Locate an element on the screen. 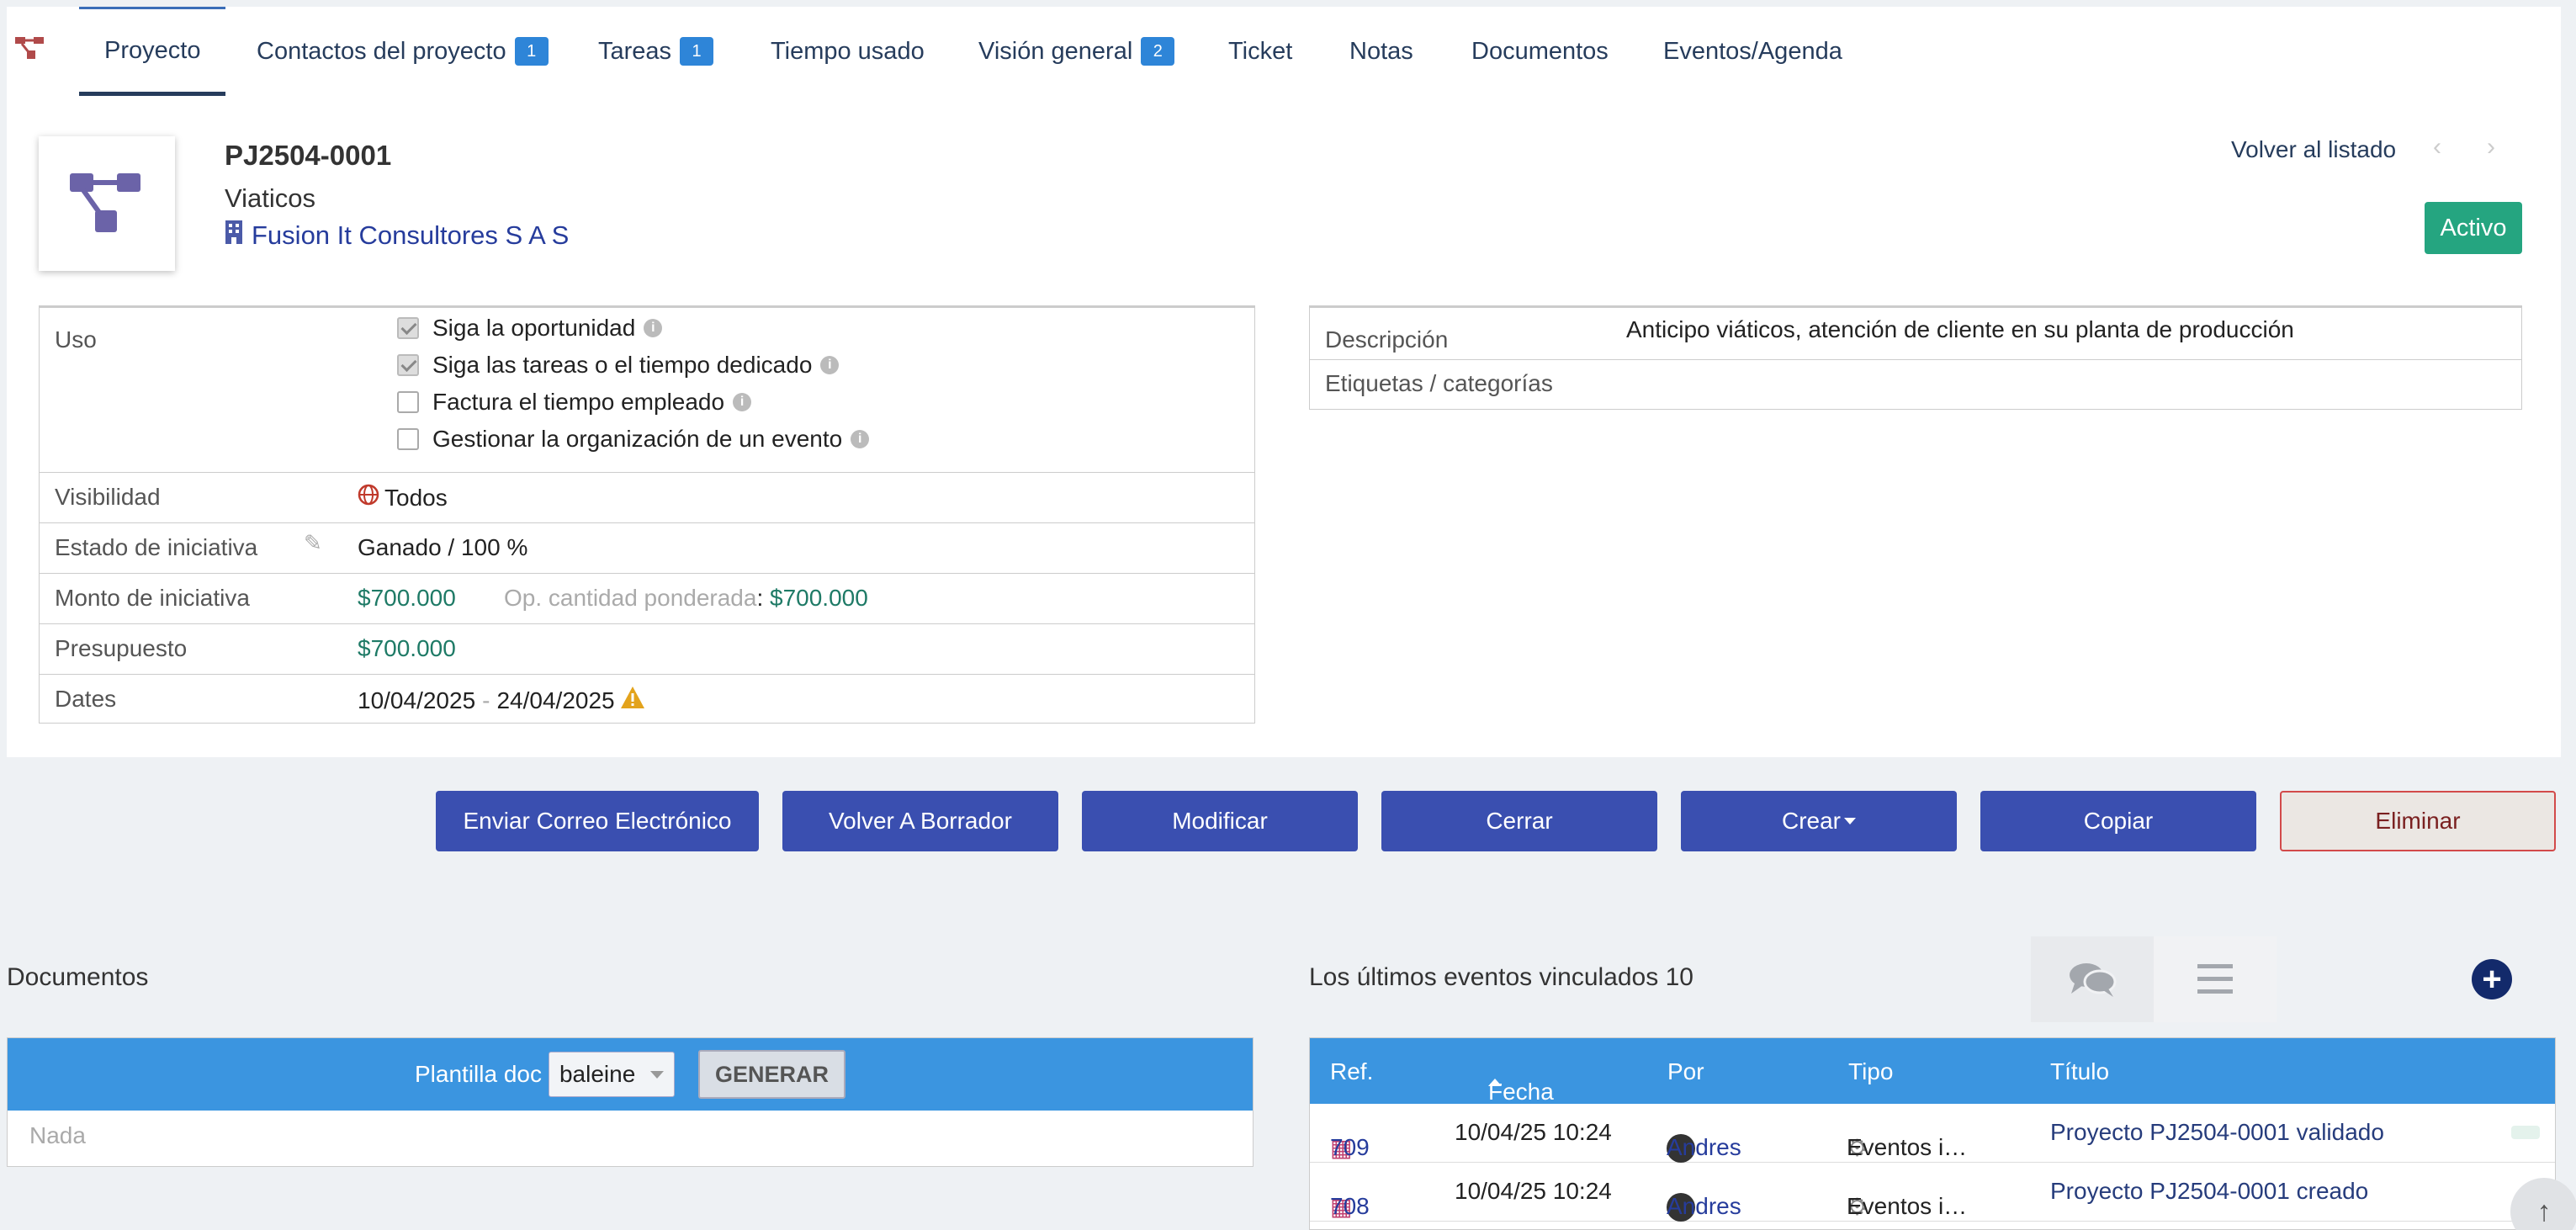  tab-label: Contactos del proyecto is located at coordinates (382, 51).